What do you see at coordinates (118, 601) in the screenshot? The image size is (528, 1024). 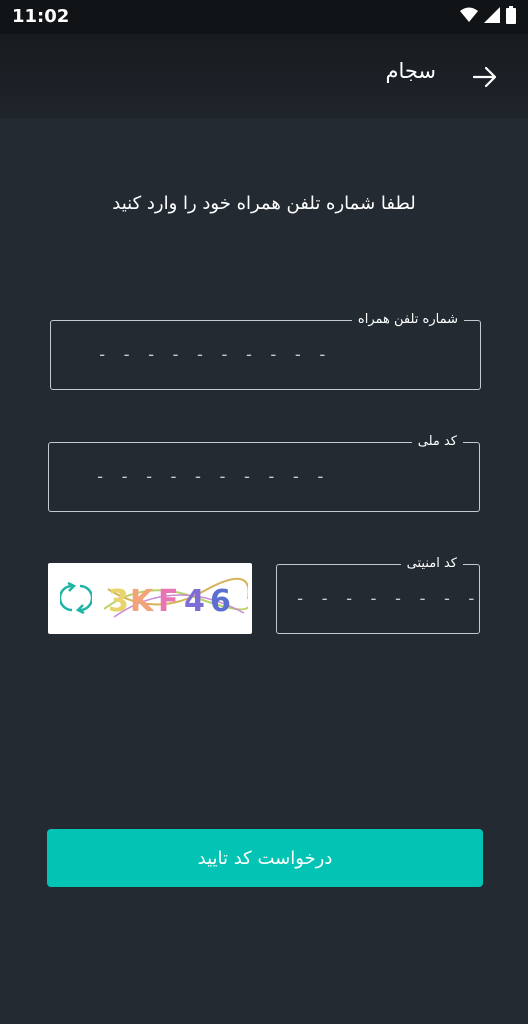 I see `svg-text: 3` at bounding box center [118, 601].